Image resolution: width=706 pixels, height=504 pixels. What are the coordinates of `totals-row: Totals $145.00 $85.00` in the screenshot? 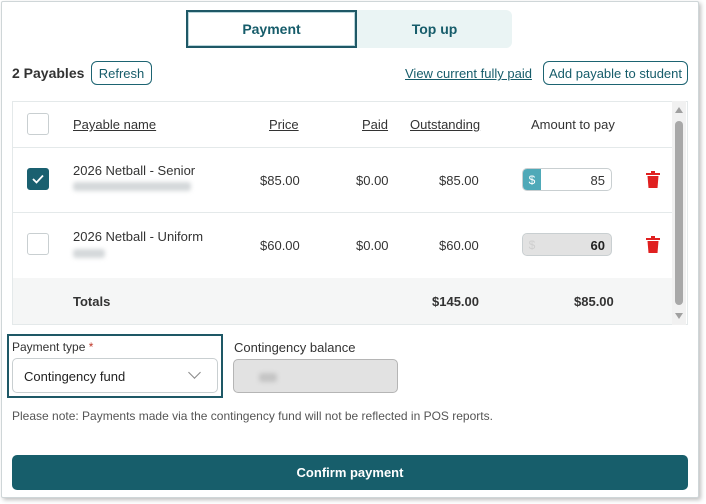 It's located at (343, 301).